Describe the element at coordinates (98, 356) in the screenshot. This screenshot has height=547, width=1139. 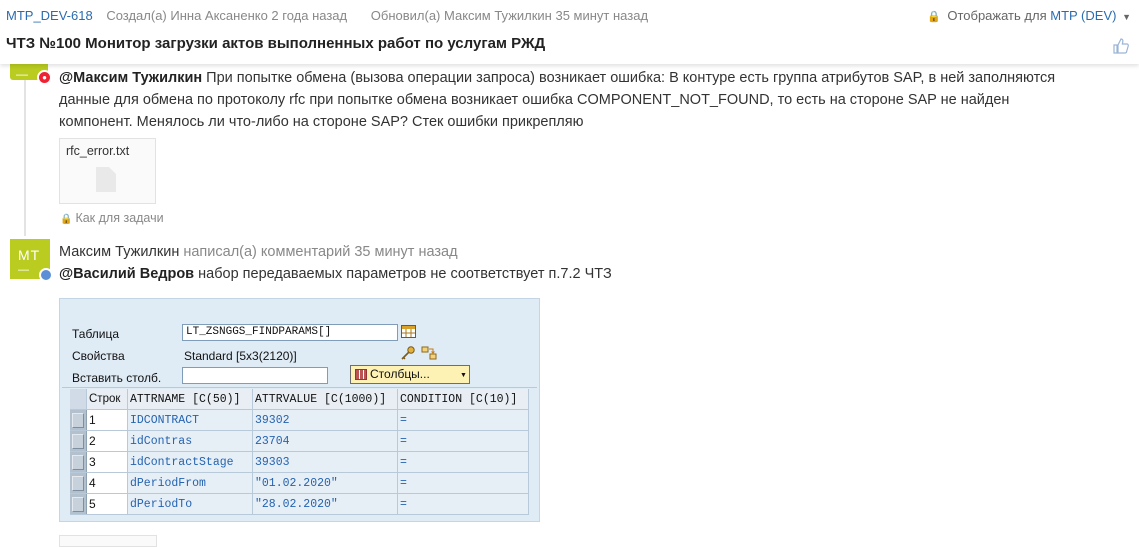
I see `properties-label: Свойства` at that location.